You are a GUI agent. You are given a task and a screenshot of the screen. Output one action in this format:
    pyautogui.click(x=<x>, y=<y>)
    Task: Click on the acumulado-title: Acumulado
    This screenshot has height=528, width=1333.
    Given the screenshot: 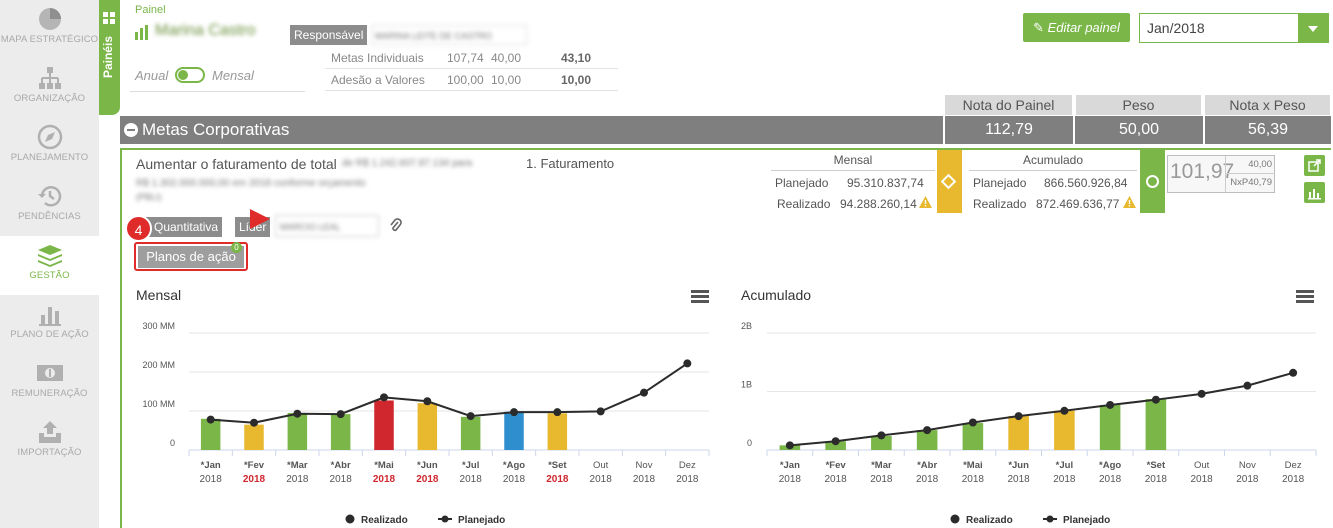 What is the action you would take?
    pyautogui.click(x=1053, y=160)
    